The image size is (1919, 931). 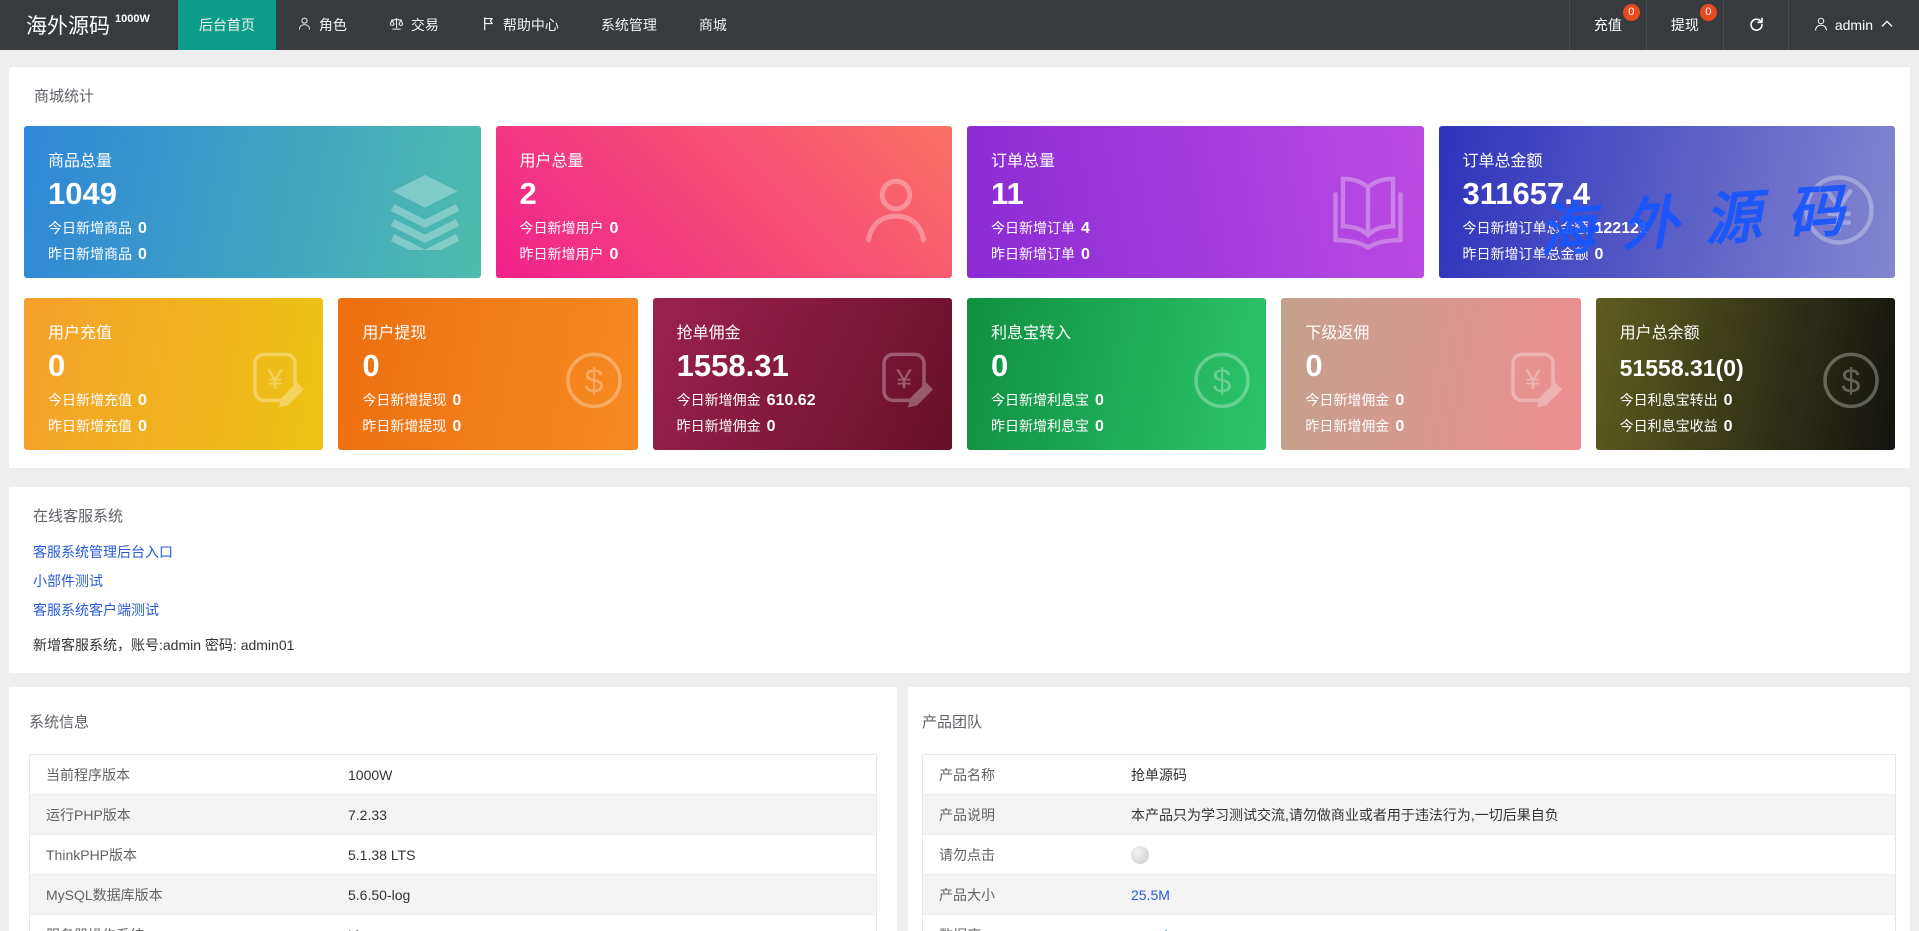 I want to click on system-info-title: 系统信息, so click(x=59, y=722).